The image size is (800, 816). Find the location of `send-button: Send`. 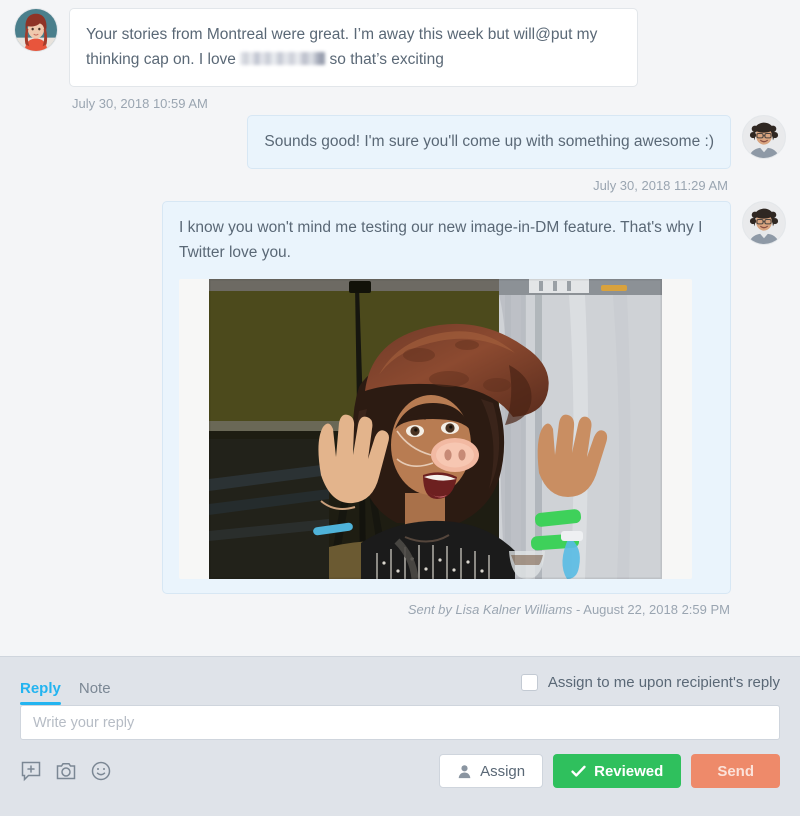

send-button: Send is located at coordinates (735, 771).